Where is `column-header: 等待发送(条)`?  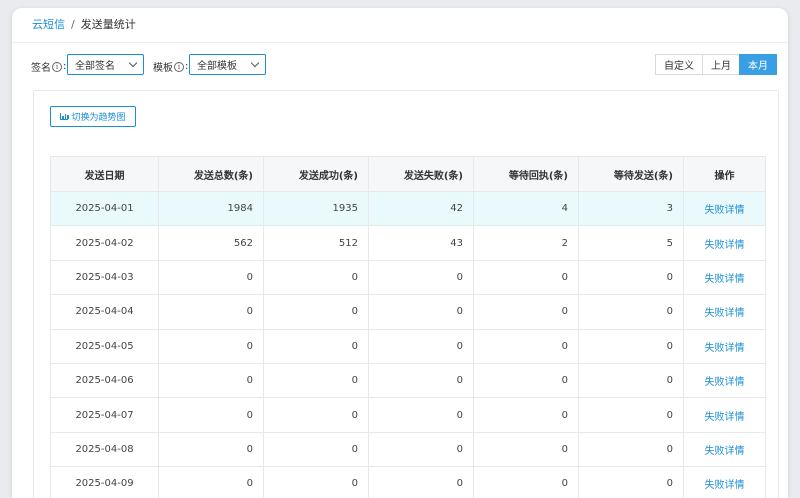
column-header: 等待发送(条) is located at coordinates (631, 174).